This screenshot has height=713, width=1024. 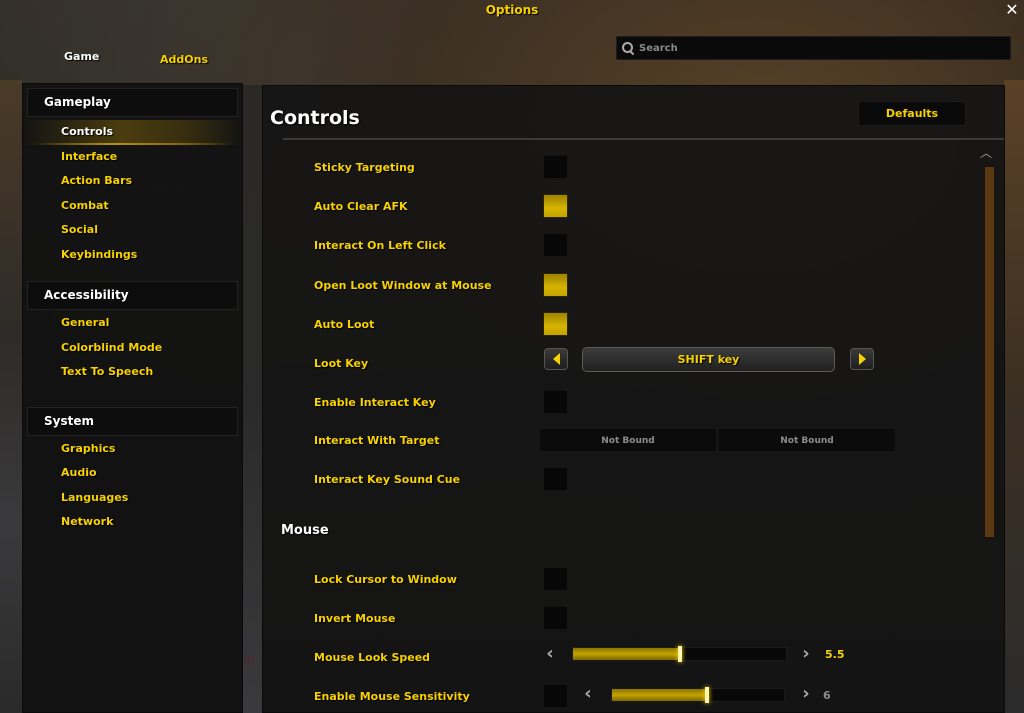 What do you see at coordinates (305, 530) in the screenshot?
I see `section-header-mouse: Mouse` at bounding box center [305, 530].